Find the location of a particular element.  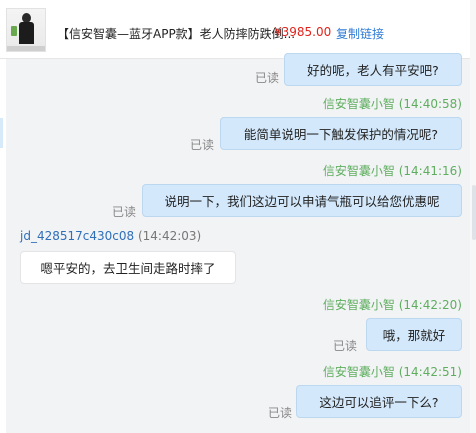

copy-link-button: 复制链接 is located at coordinates (360, 33).